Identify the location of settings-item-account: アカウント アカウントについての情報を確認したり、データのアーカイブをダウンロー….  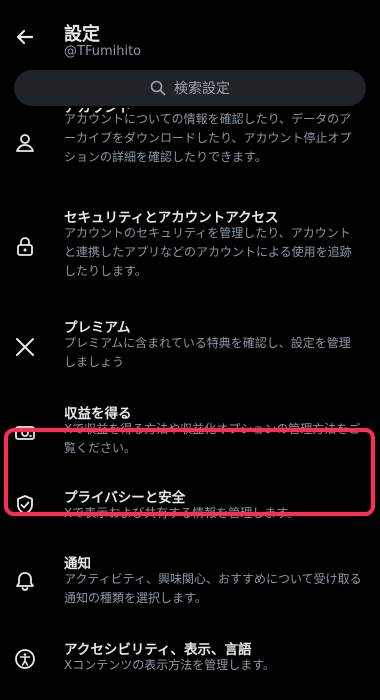
(190, 145).